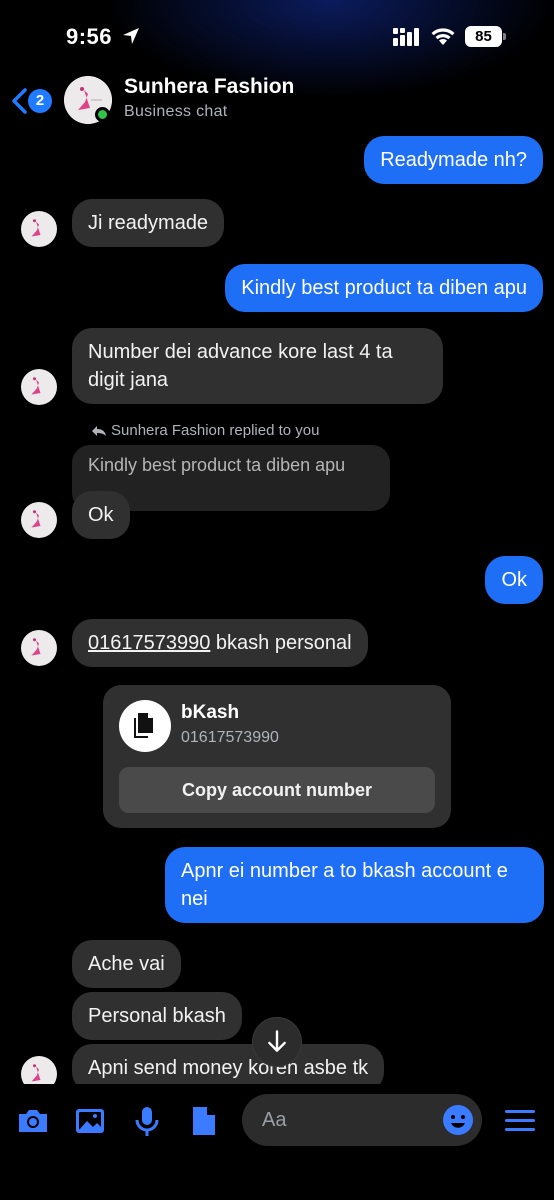 The image size is (554, 1200). Describe the element at coordinates (406, 37) in the screenshot. I see `cellular-signal-icon` at that location.